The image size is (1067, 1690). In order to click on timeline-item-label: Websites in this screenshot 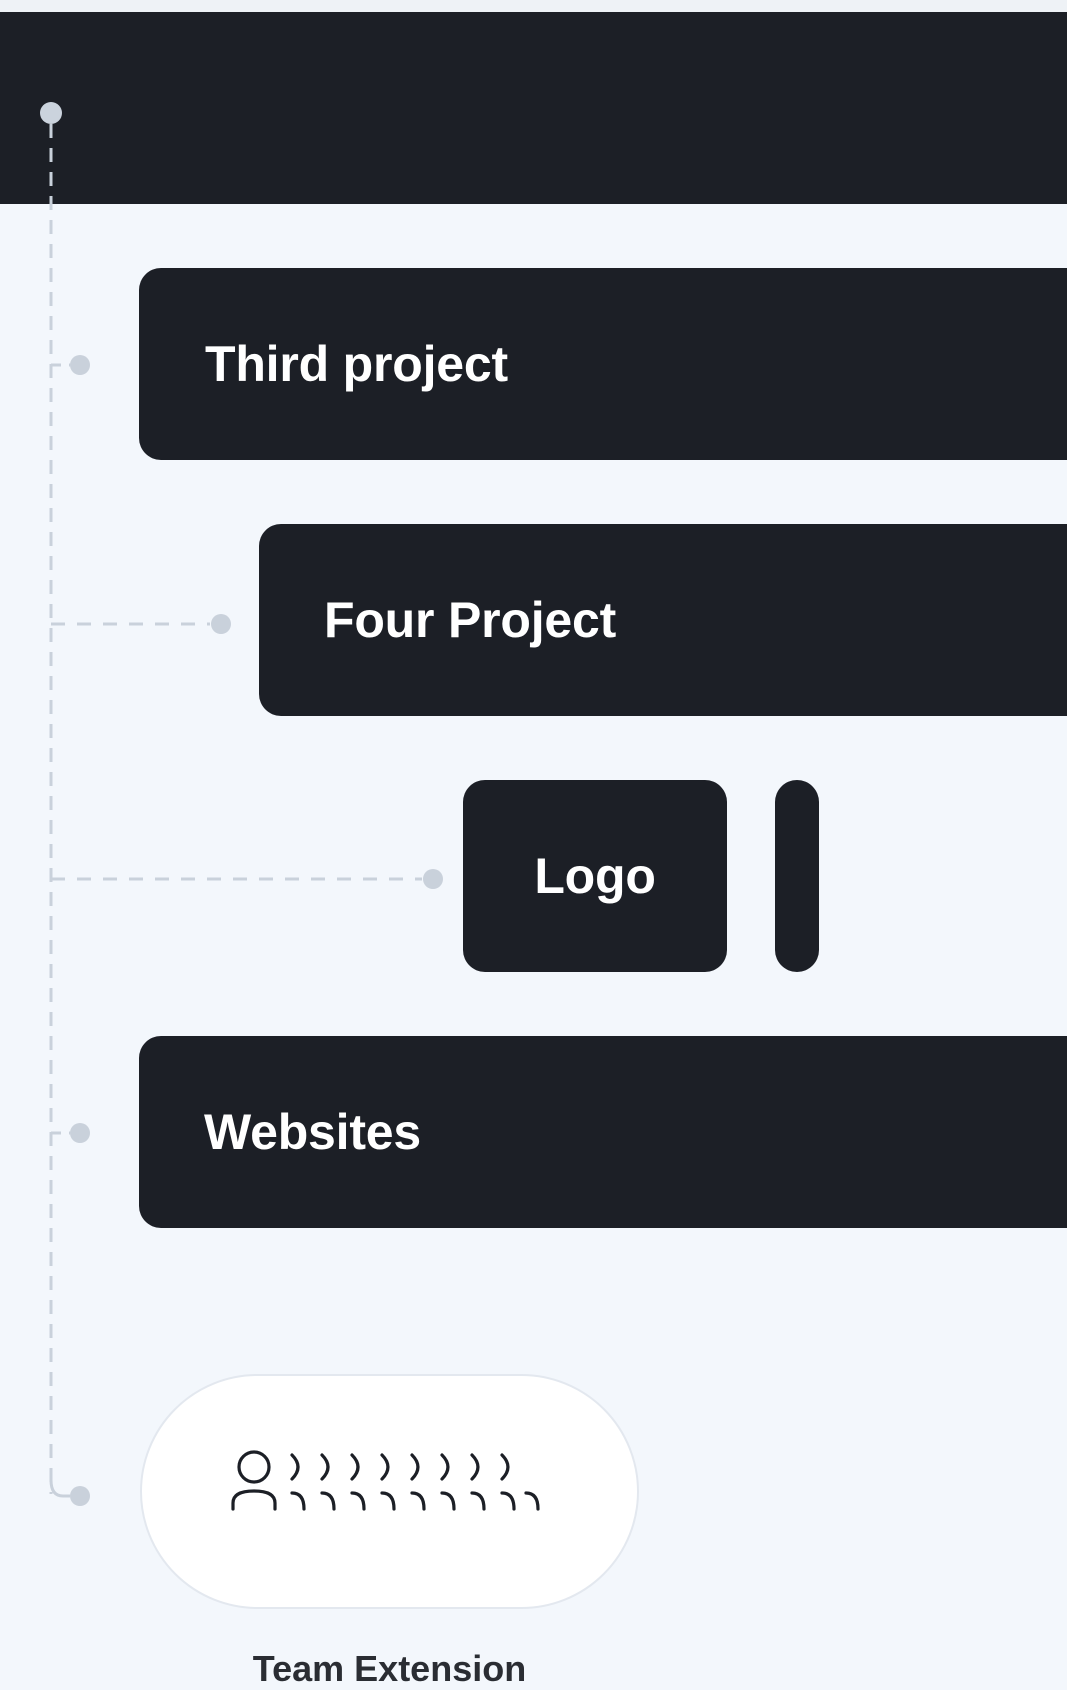, I will do `click(313, 1132)`.